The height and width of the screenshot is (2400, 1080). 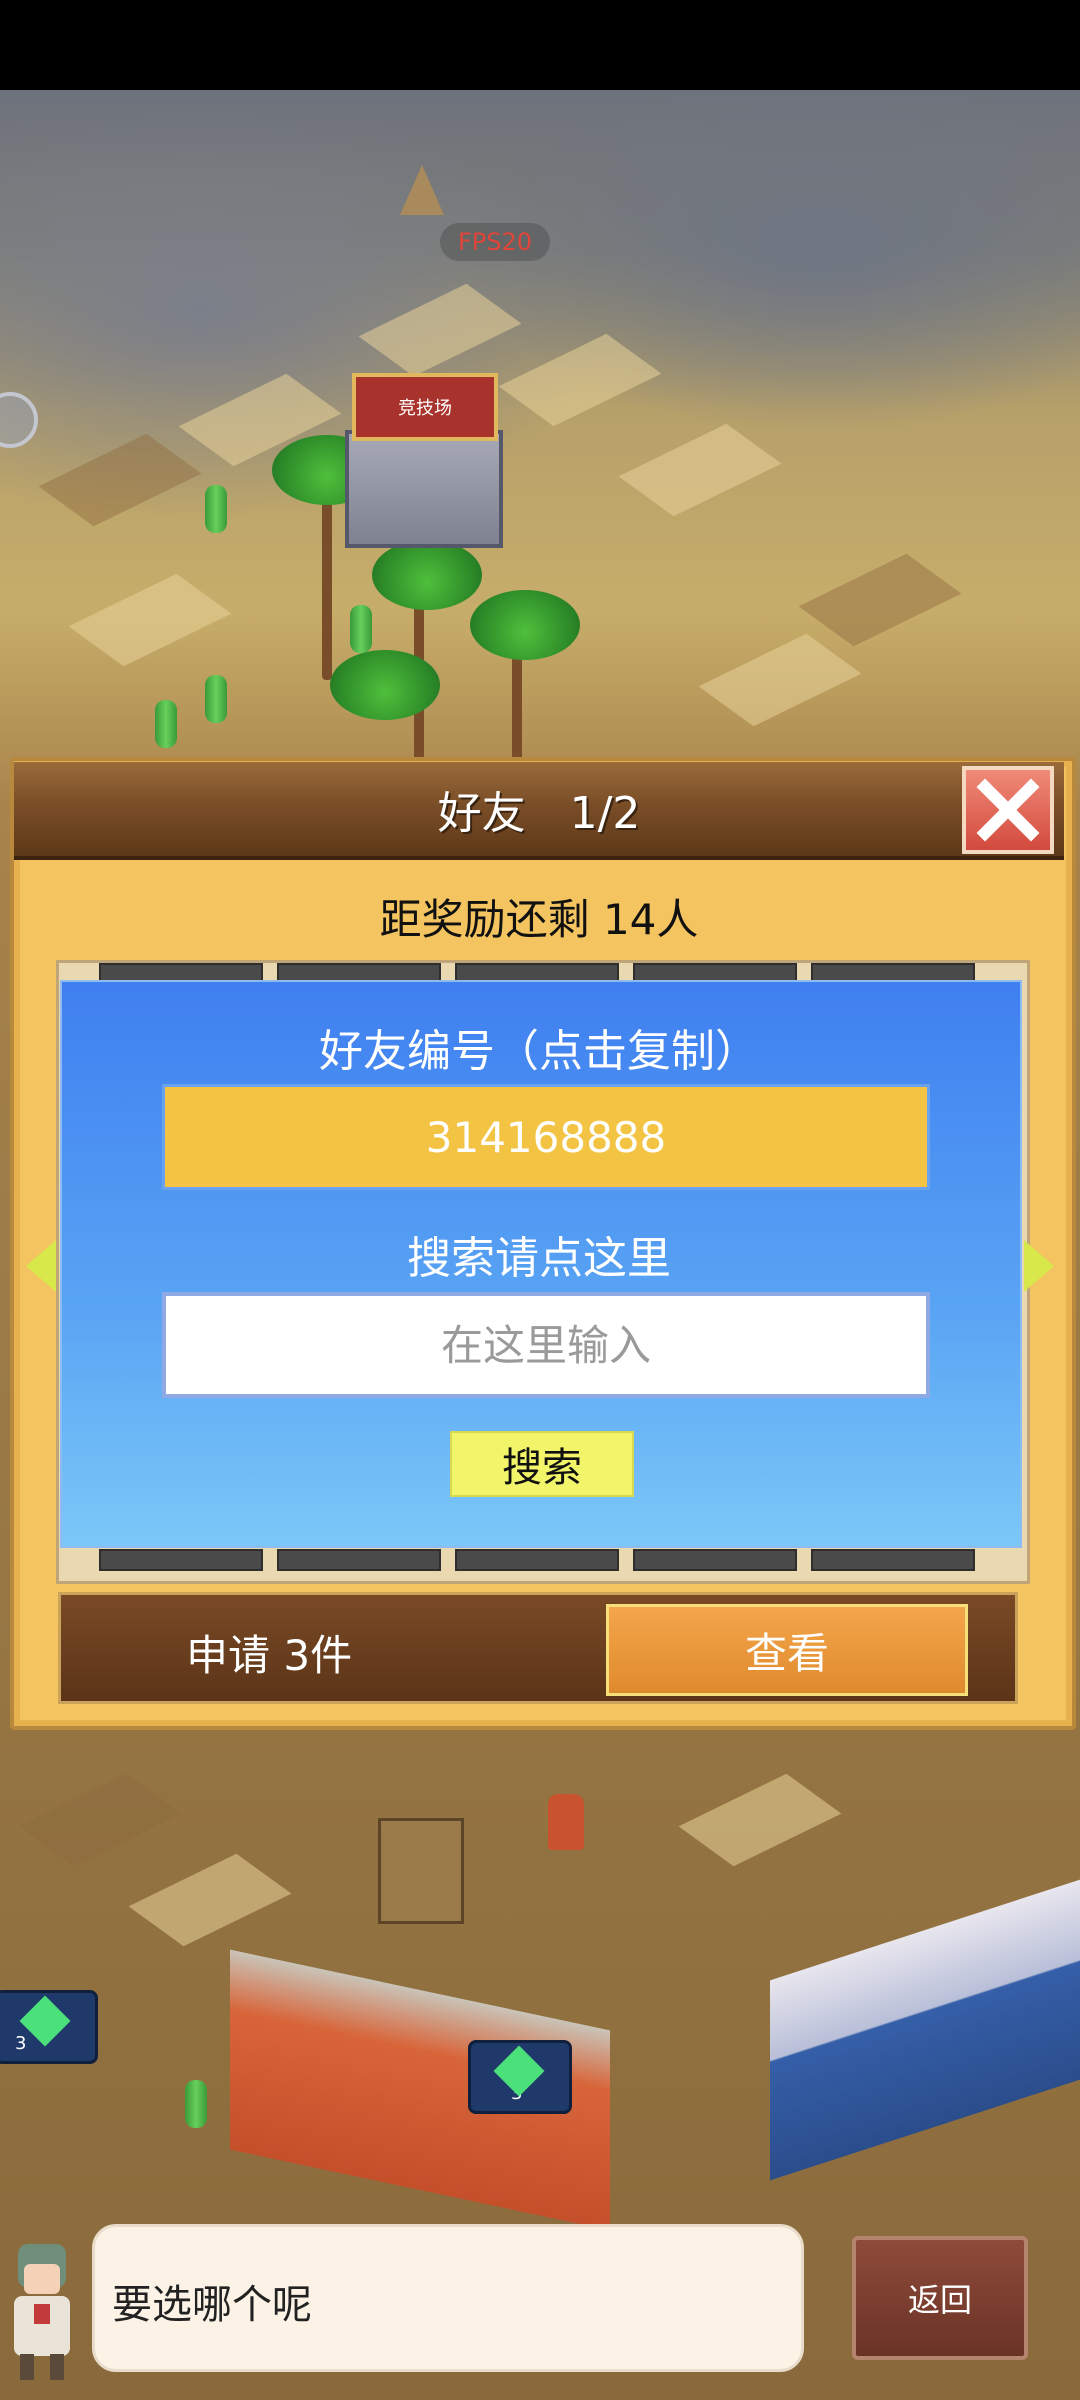 I want to click on next-page-arrow-icon, so click(x=1039, y=1266).